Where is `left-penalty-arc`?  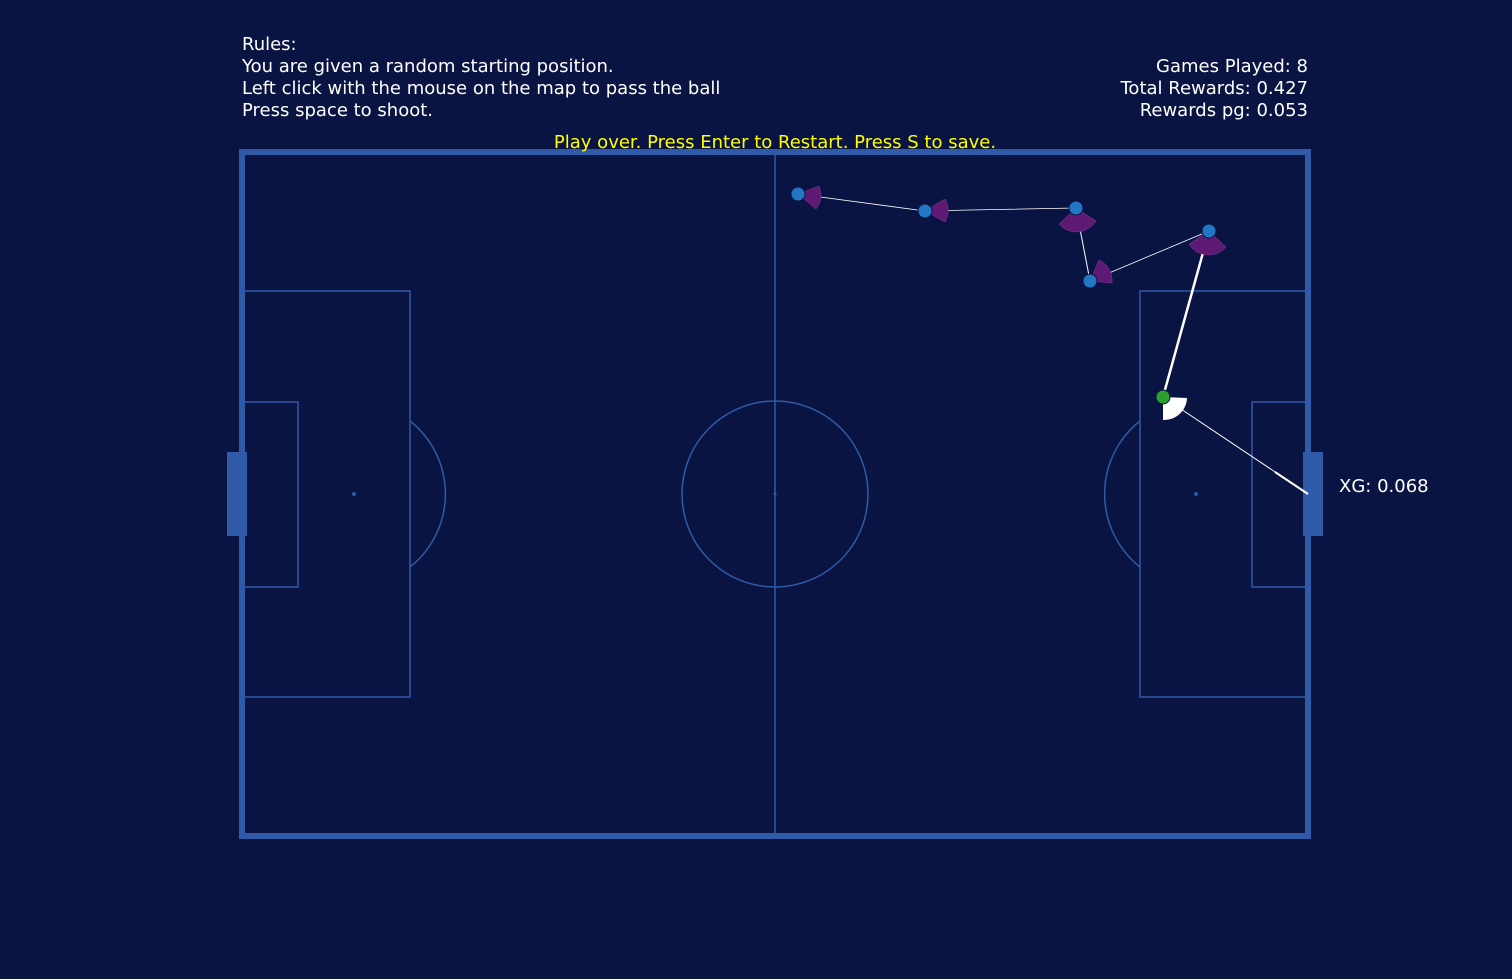 left-penalty-arc is located at coordinates (428, 494).